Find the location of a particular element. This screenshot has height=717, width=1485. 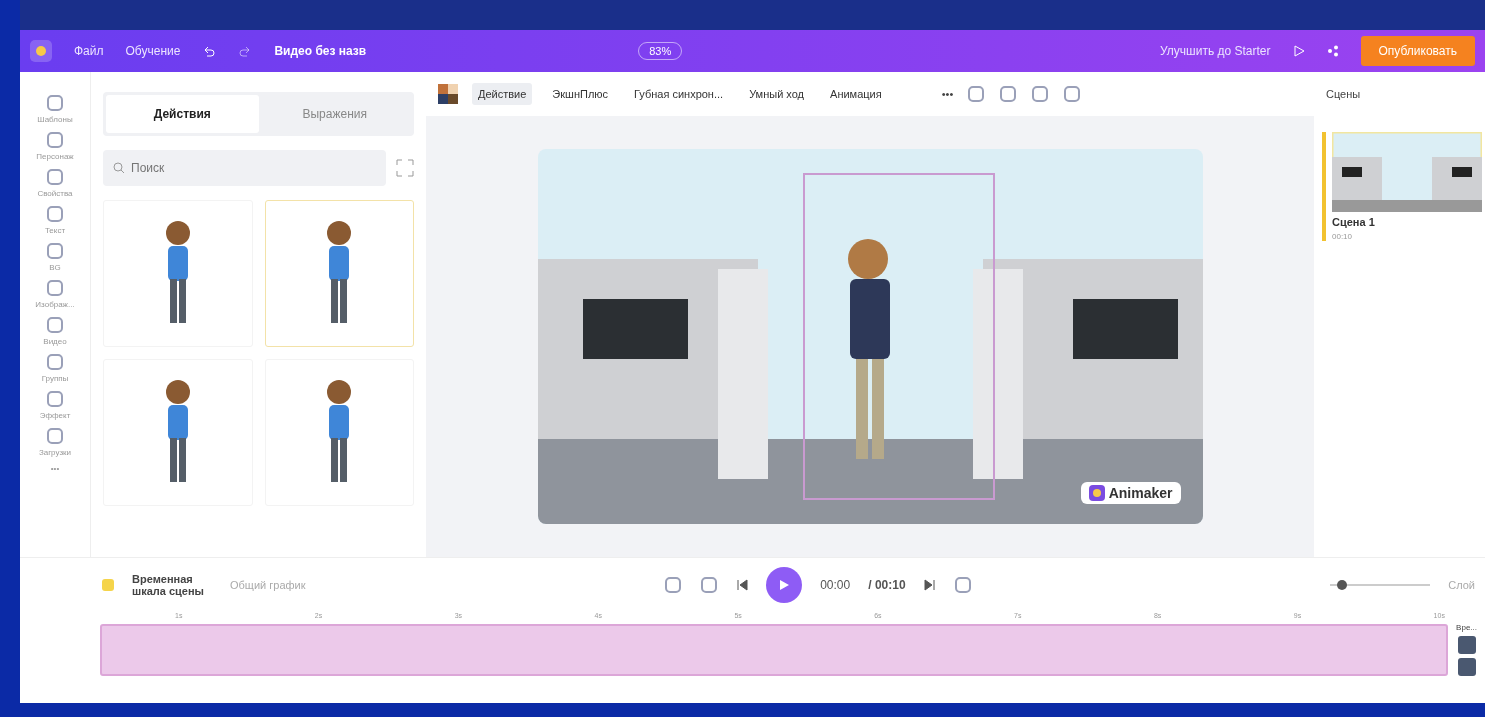

sidebar-item: Группы is located at coordinates (55, 368).